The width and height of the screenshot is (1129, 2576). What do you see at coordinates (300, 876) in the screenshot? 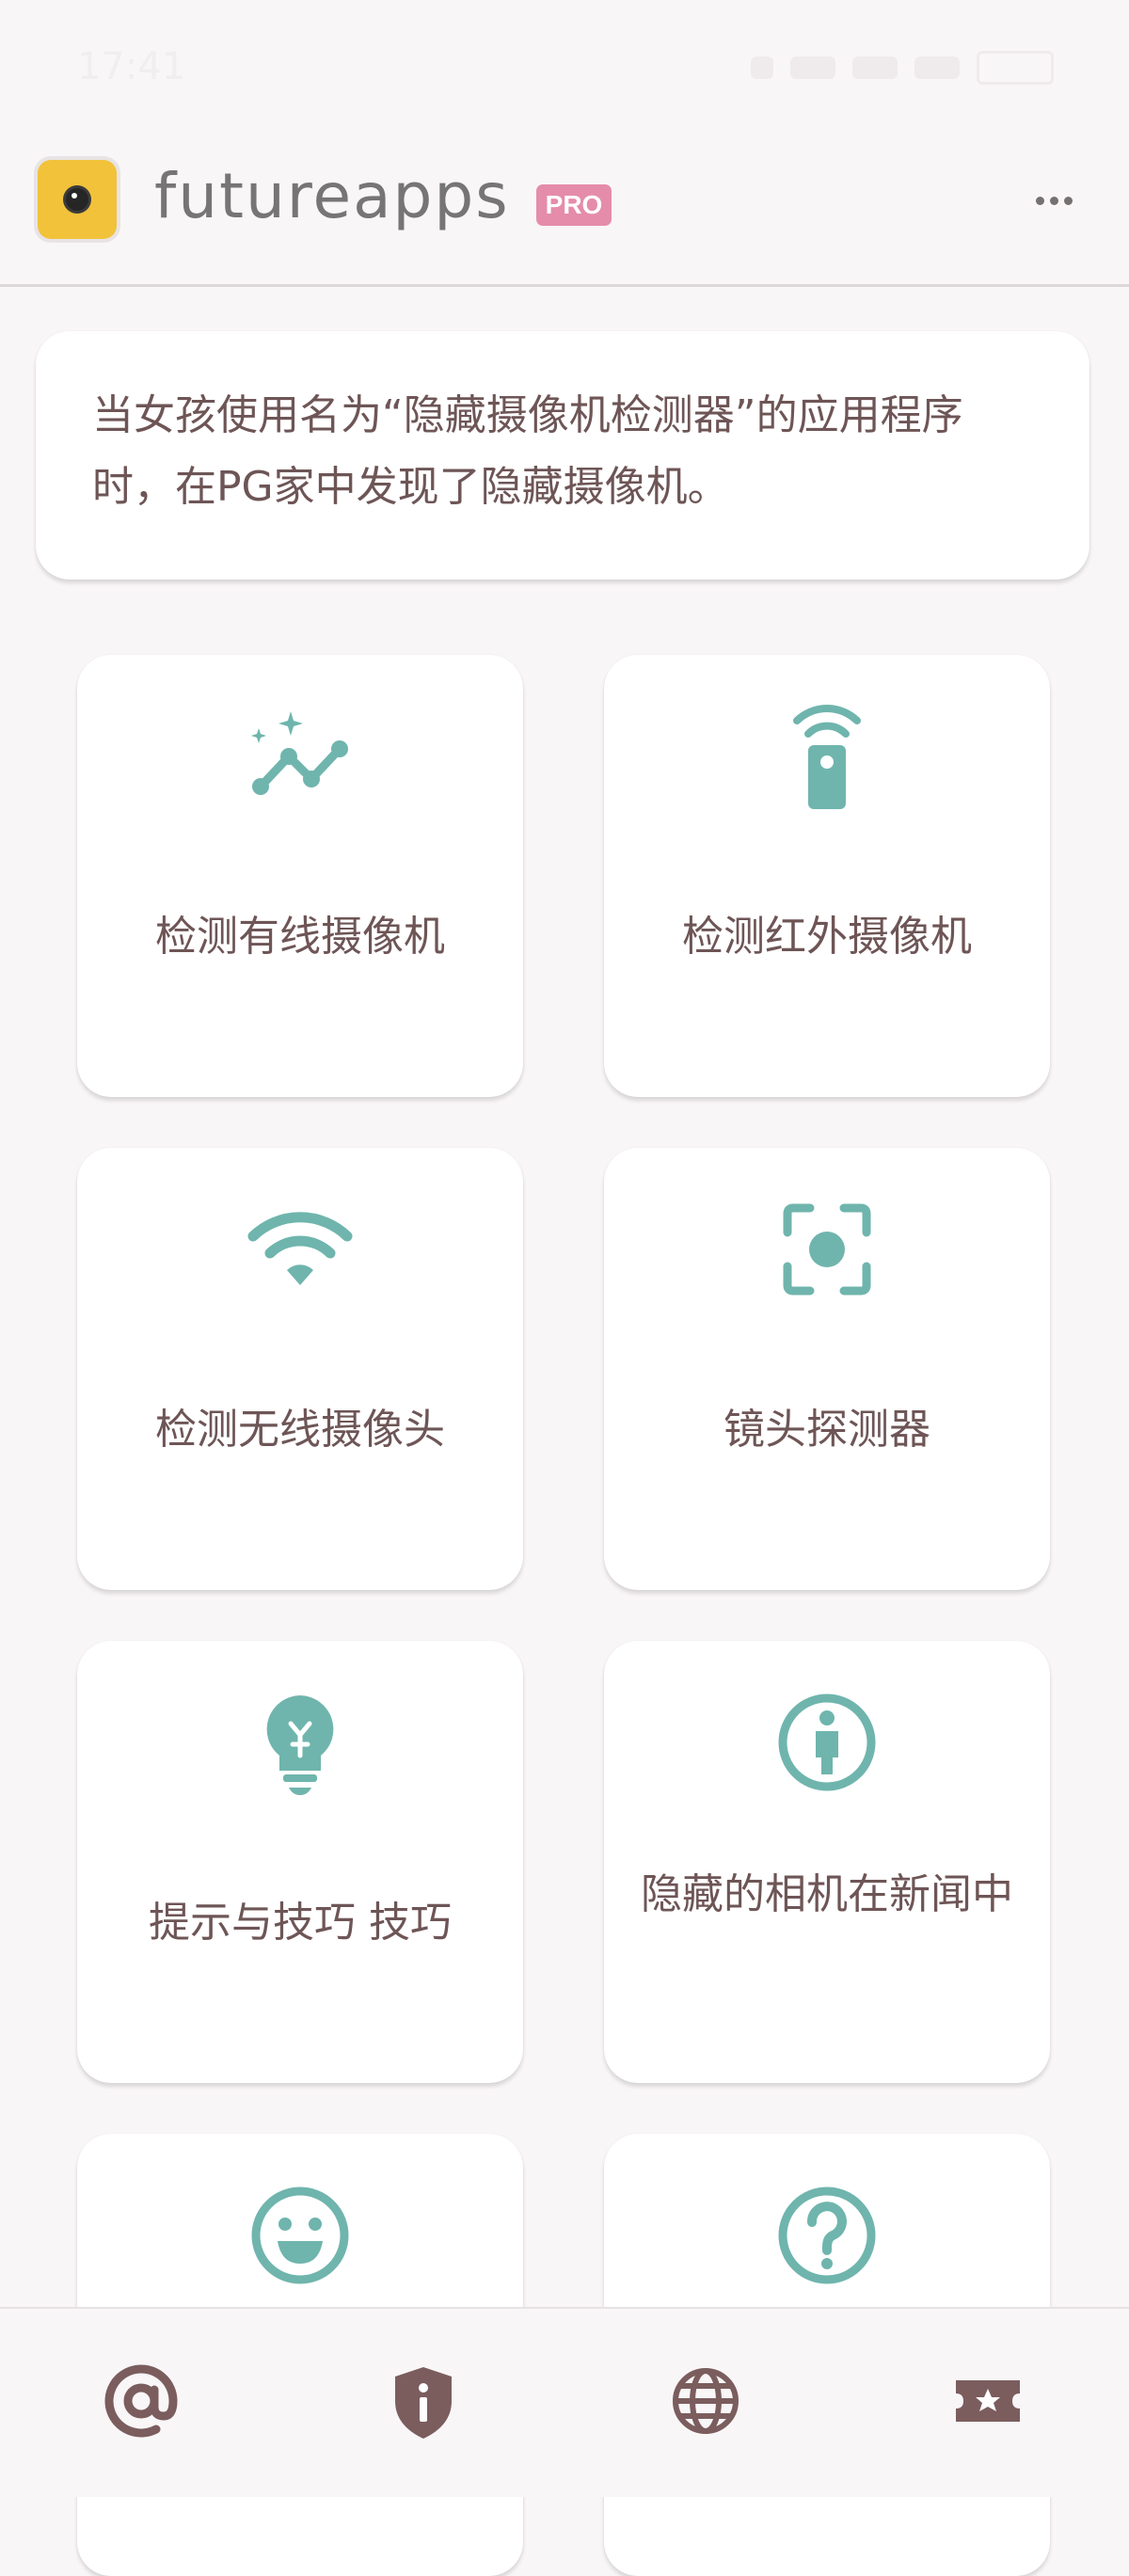
I see `detect-wired-camera-card: 检测有线摄像机` at bounding box center [300, 876].